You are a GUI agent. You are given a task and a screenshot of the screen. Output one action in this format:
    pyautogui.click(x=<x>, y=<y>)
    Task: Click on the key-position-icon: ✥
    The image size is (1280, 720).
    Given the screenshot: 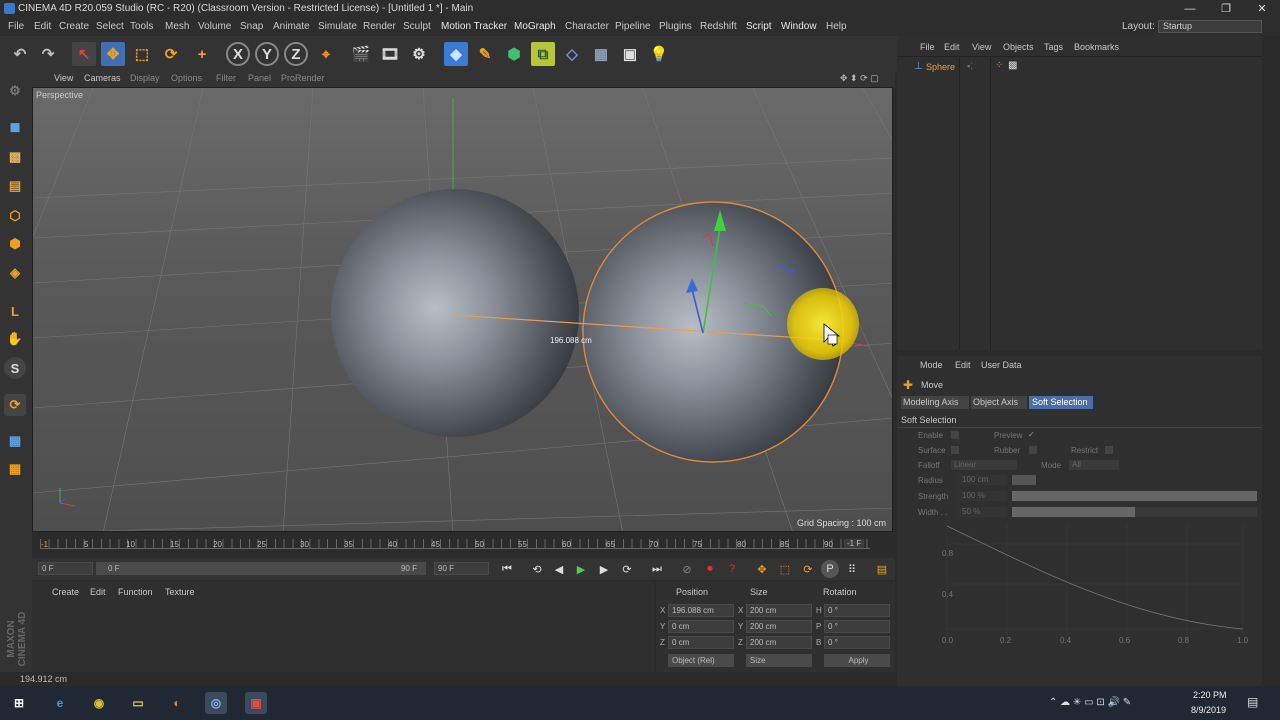 What is the action you would take?
    pyautogui.click(x=762, y=569)
    